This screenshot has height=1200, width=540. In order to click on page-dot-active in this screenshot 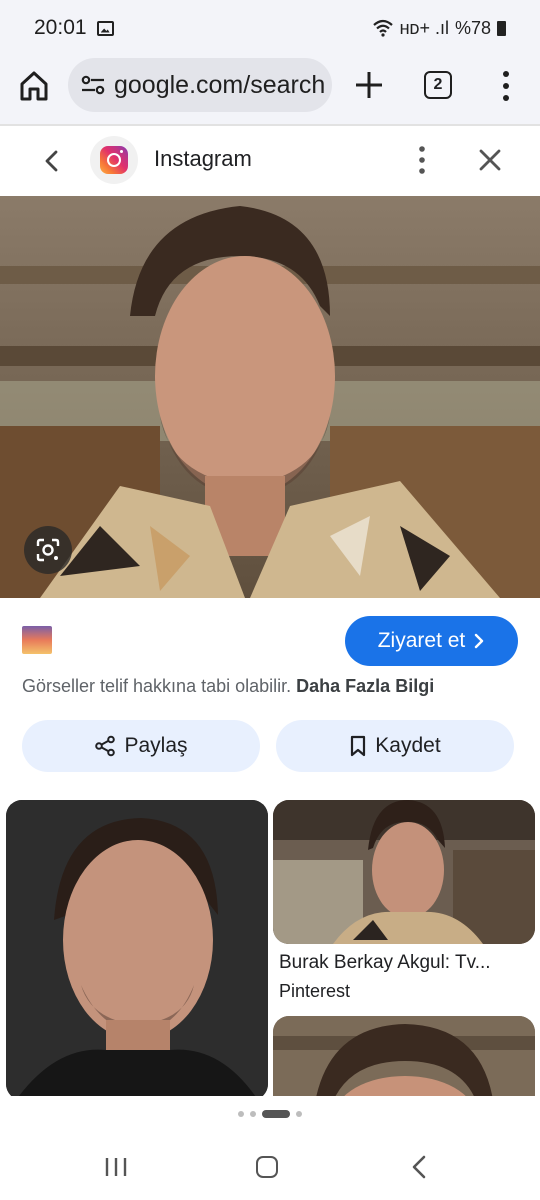, I will do `click(276, 1114)`.